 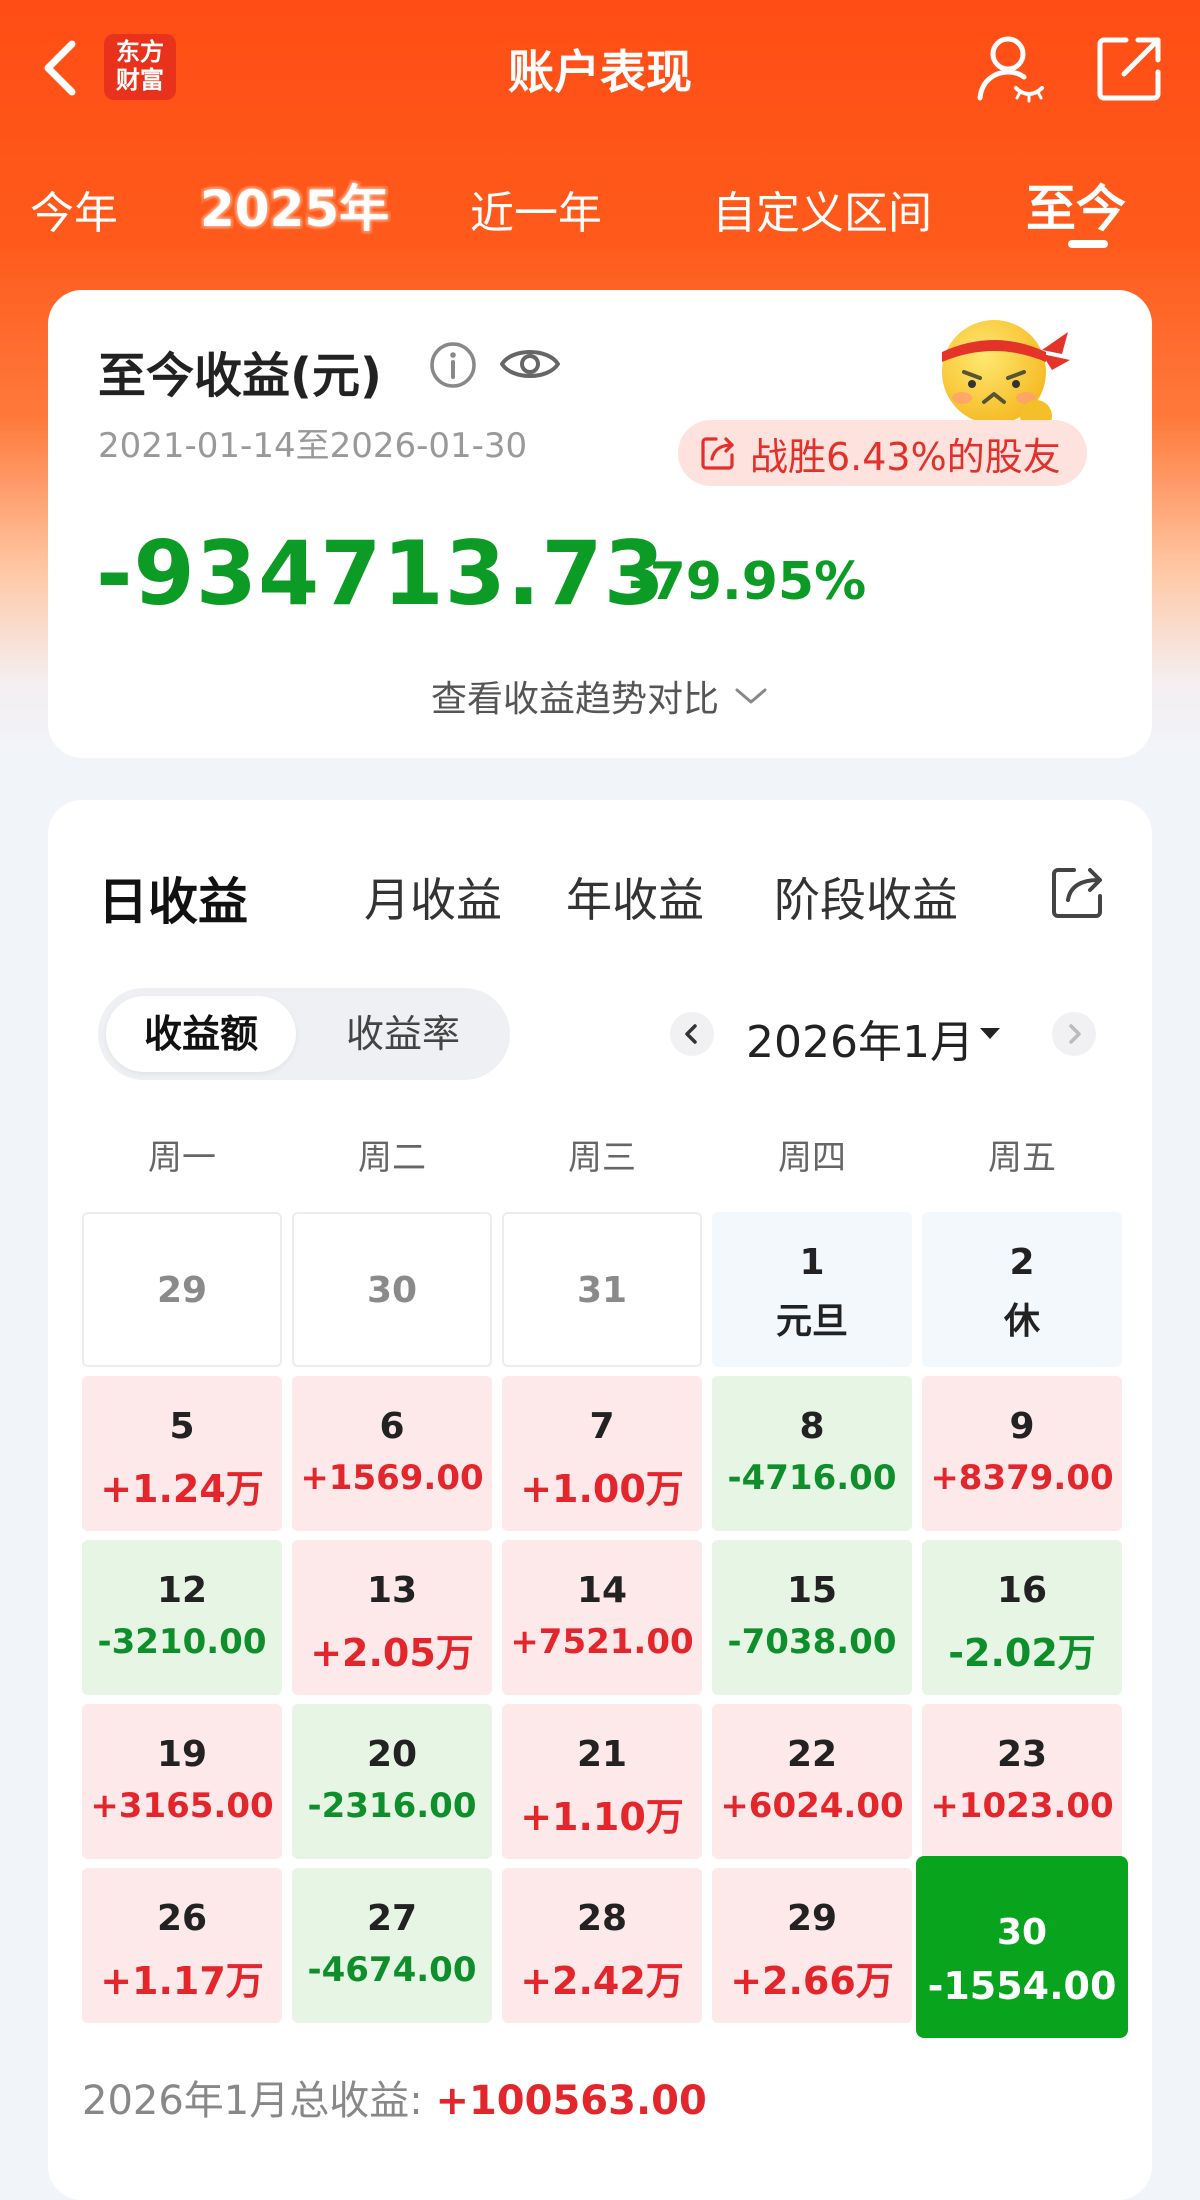 What do you see at coordinates (392, 1617) in the screenshot?
I see `calendar-day-cell: 13 +2.05万` at bounding box center [392, 1617].